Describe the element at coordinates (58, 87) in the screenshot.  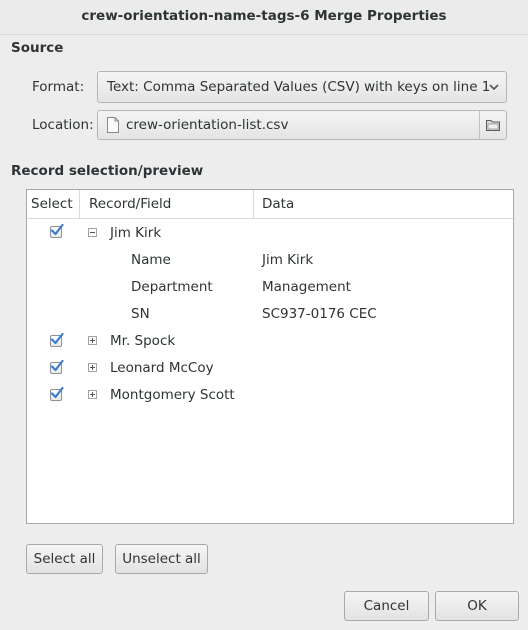
I see `format-label: Format:` at that location.